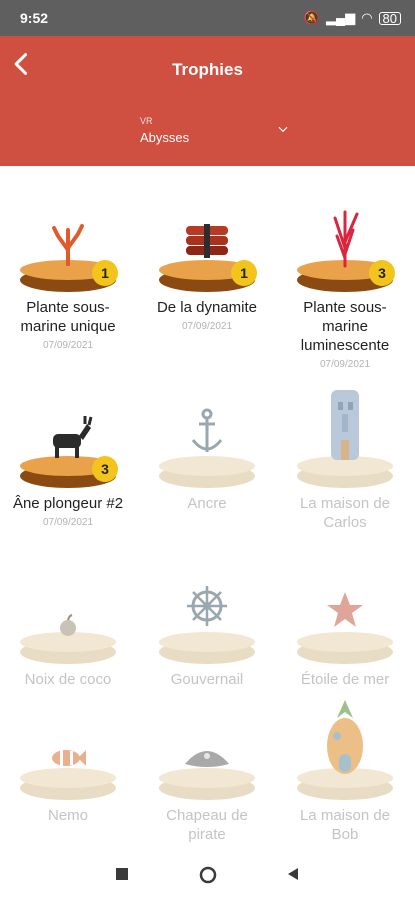 The height and width of the screenshot is (900, 415). Describe the element at coordinates (345, 513) in the screenshot. I see `trophy-name: La maison de Carlos` at that location.